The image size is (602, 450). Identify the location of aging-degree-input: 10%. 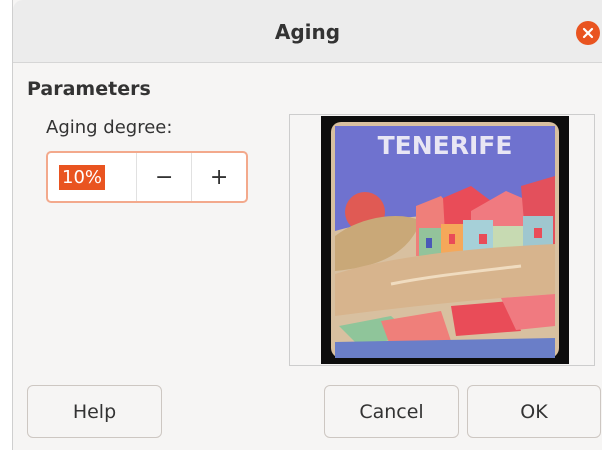
(92, 177).